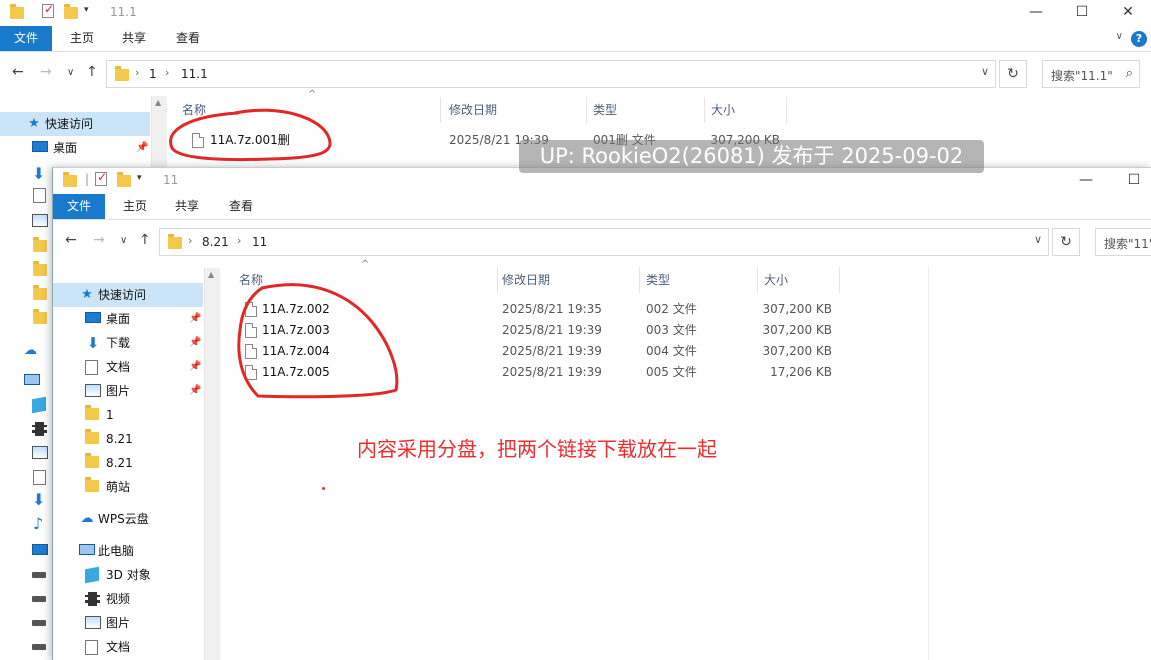 This screenshot has height=660, width=1151. I want to click on sidebar-item: ☁ WPS云盘, so click(128, 519).